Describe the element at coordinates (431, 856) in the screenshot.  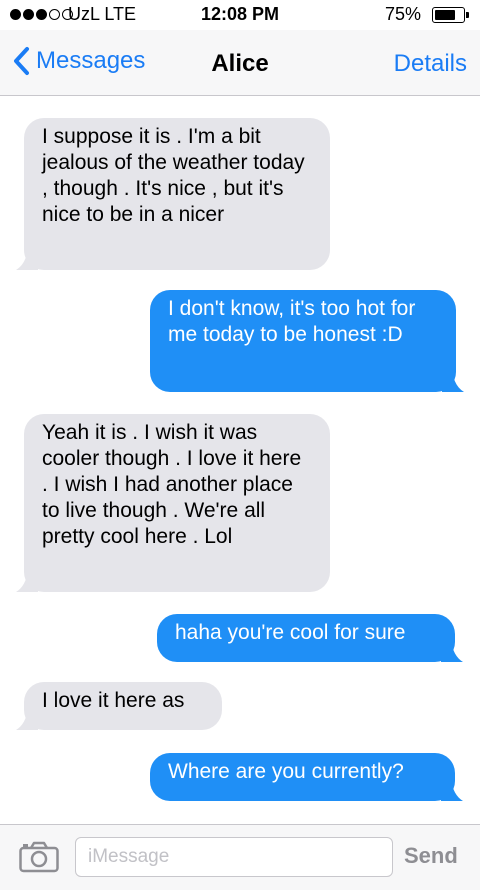
I see `send-button: Send` at that location.